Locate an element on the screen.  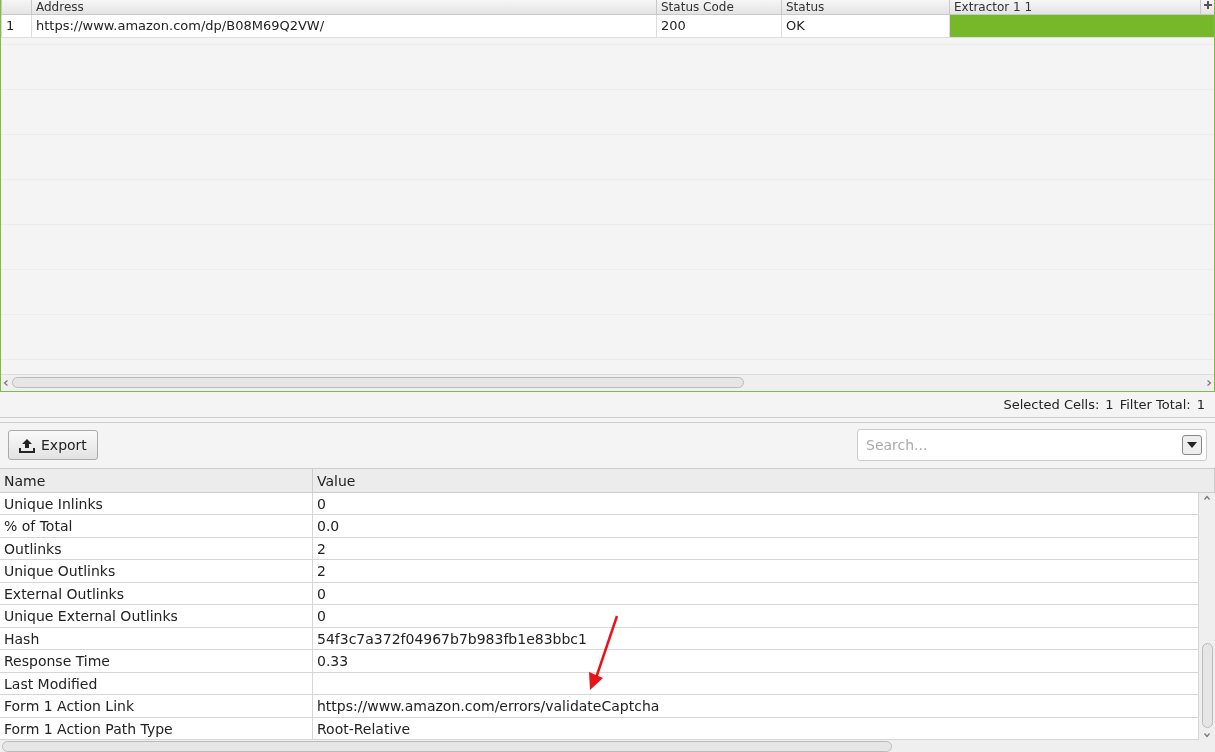
table-cell: https://www.amazon.com/dp/B08M69Q2VW/ is located at coordinates (343, 26).